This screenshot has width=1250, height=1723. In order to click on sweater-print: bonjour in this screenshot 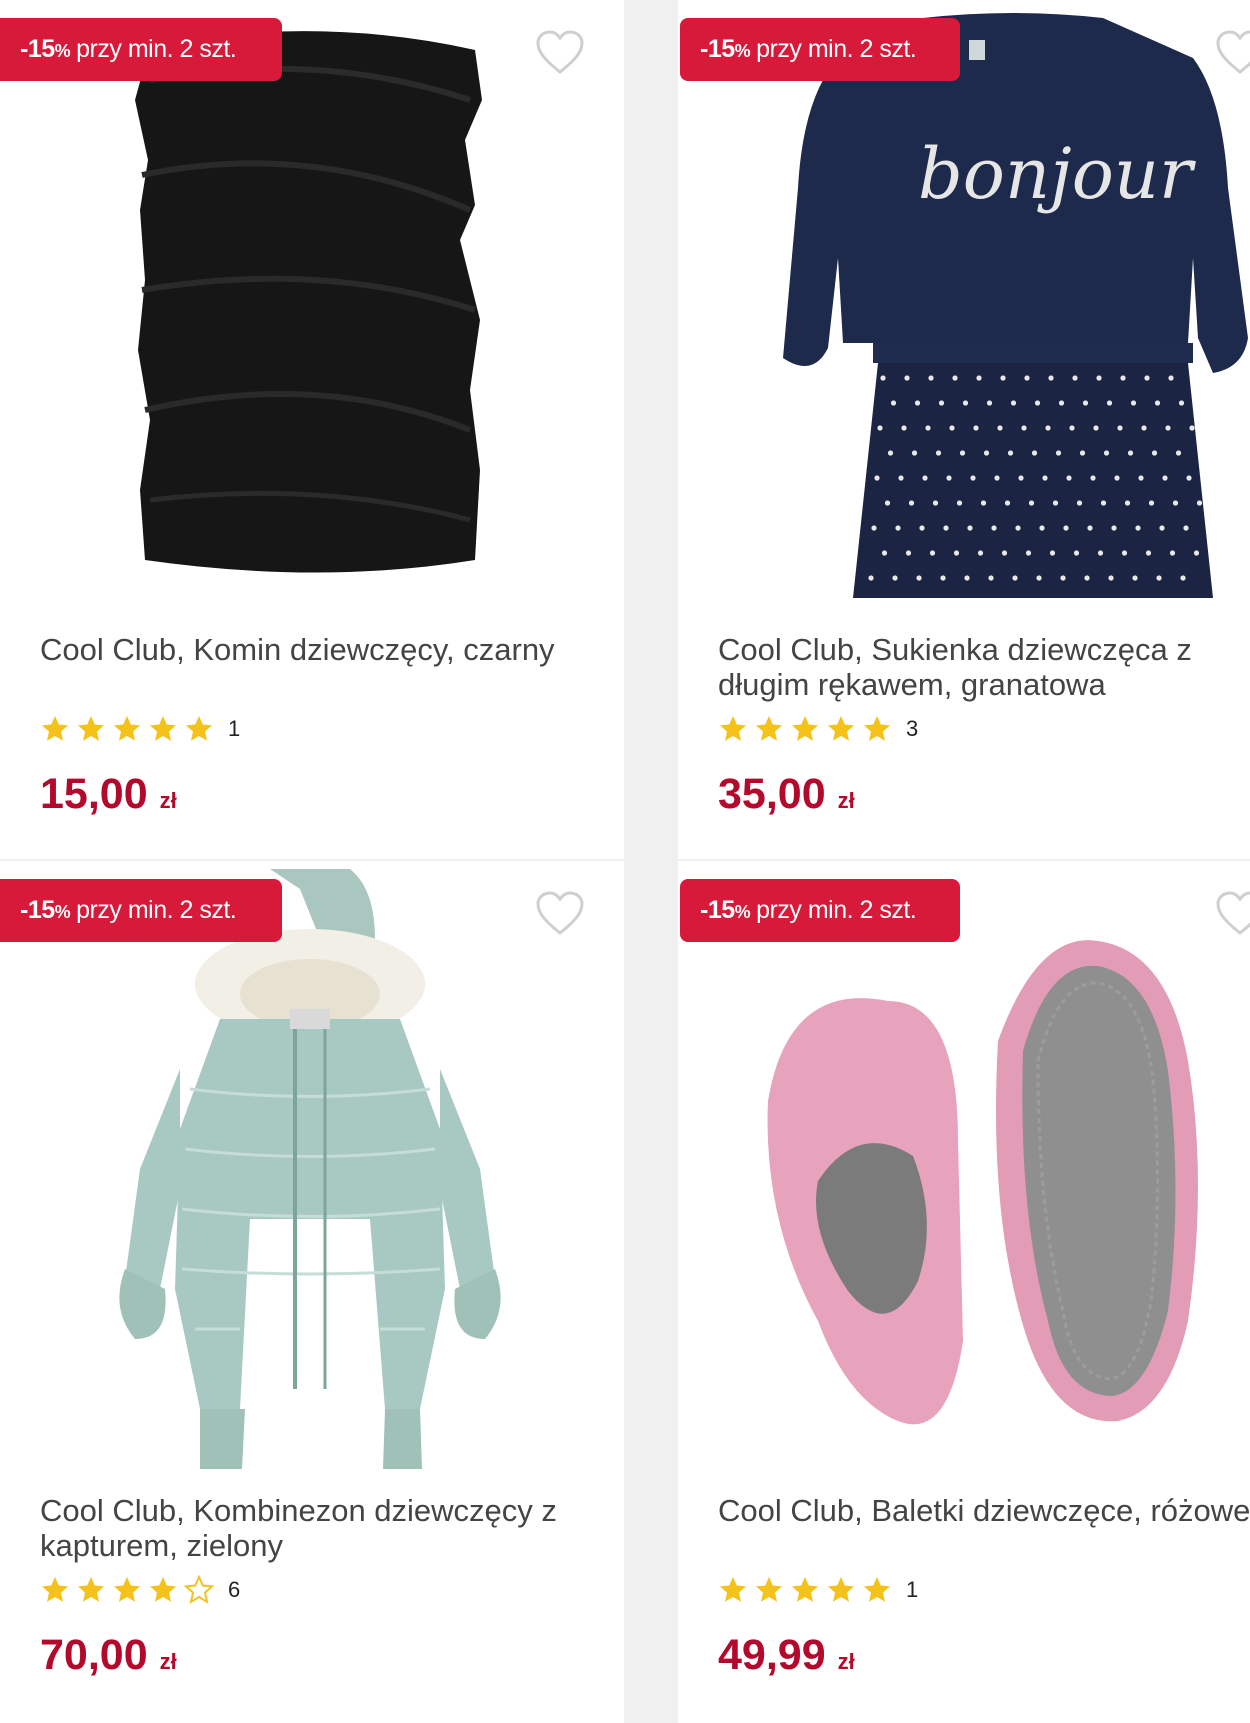, I will do `click(1057, 174)`.